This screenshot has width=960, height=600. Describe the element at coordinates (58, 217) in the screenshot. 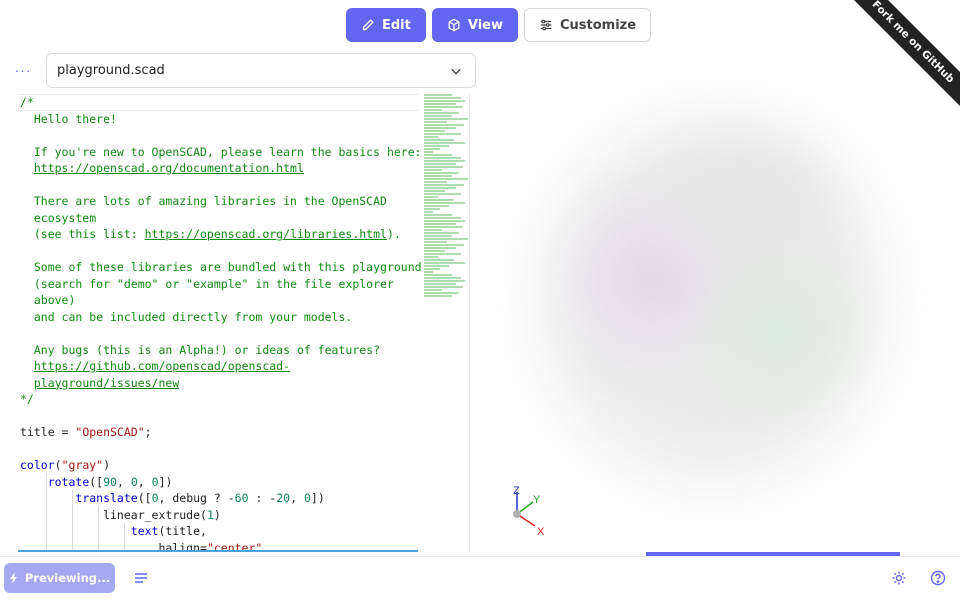

I see `code-line: ecosystem` at that location.